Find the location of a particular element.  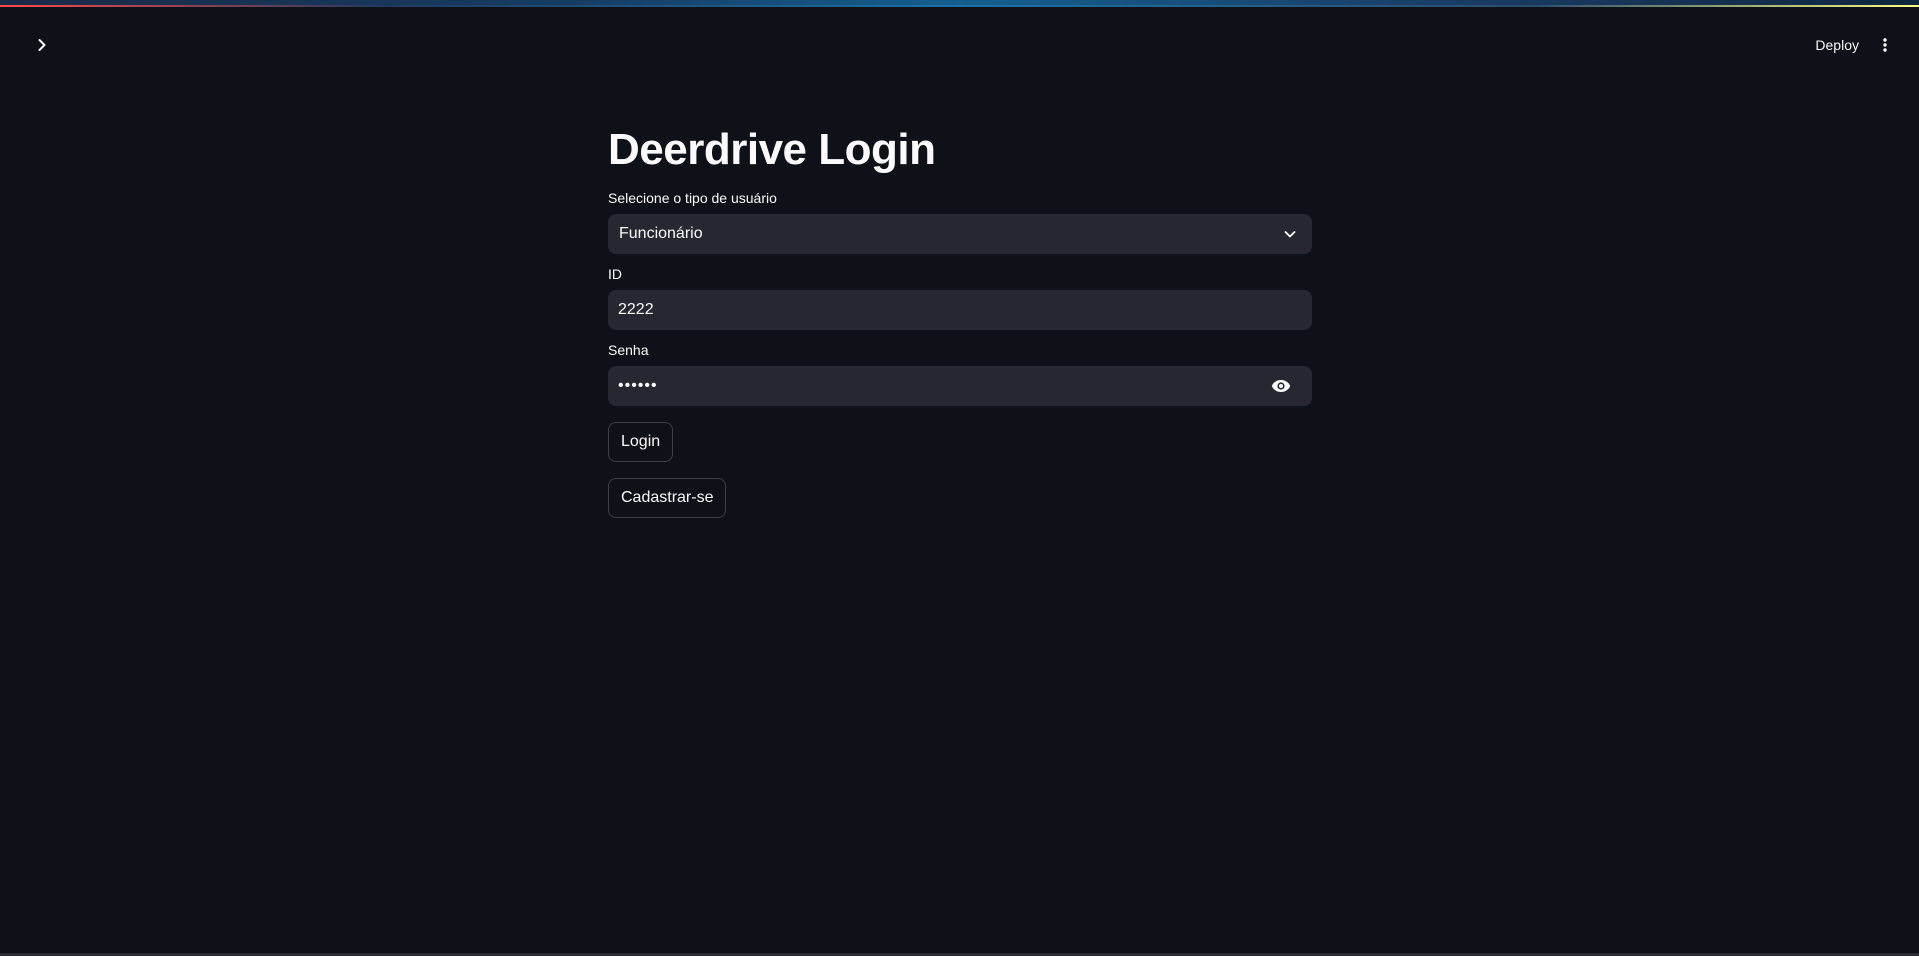

register-button: Cadastrar-se is located at coordinates (667, 498).